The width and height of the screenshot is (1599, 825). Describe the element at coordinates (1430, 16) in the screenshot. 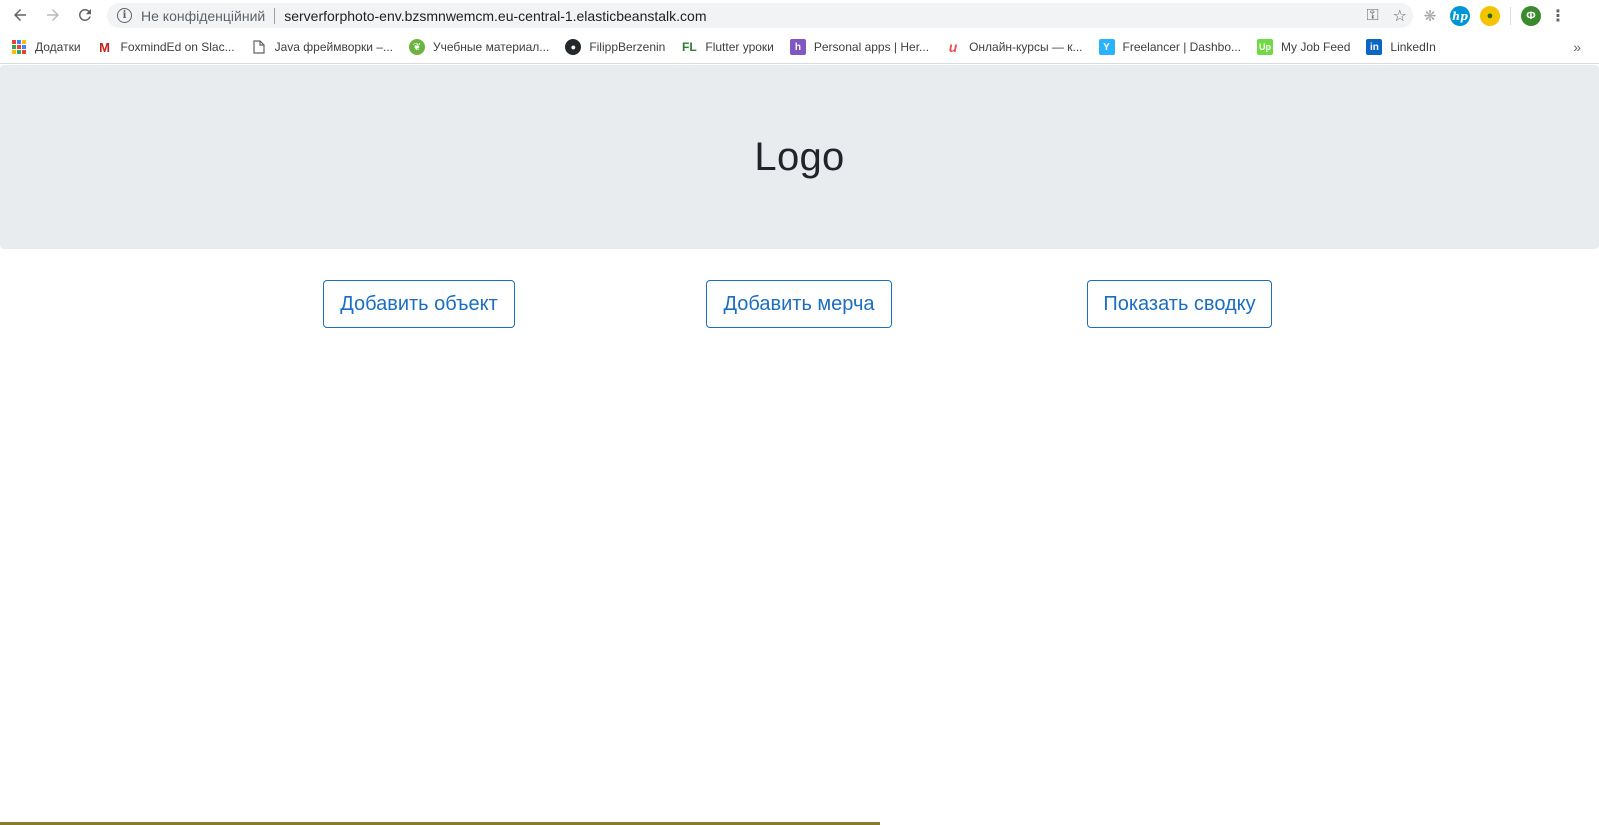

I see `paw-extension-icon: ❋` at that location.